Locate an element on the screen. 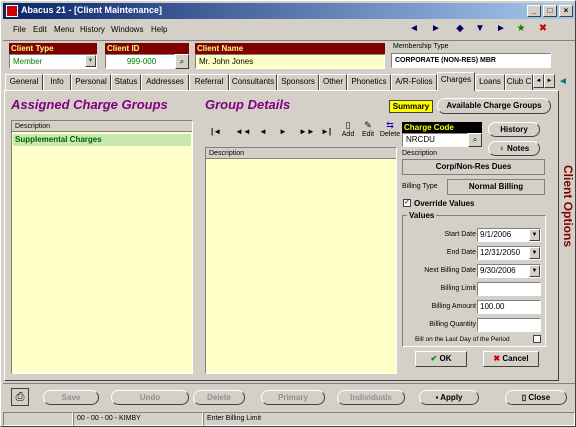 The image size is (576, 427). apply-button: ▪ Apply is located at coordinates (449, 397).